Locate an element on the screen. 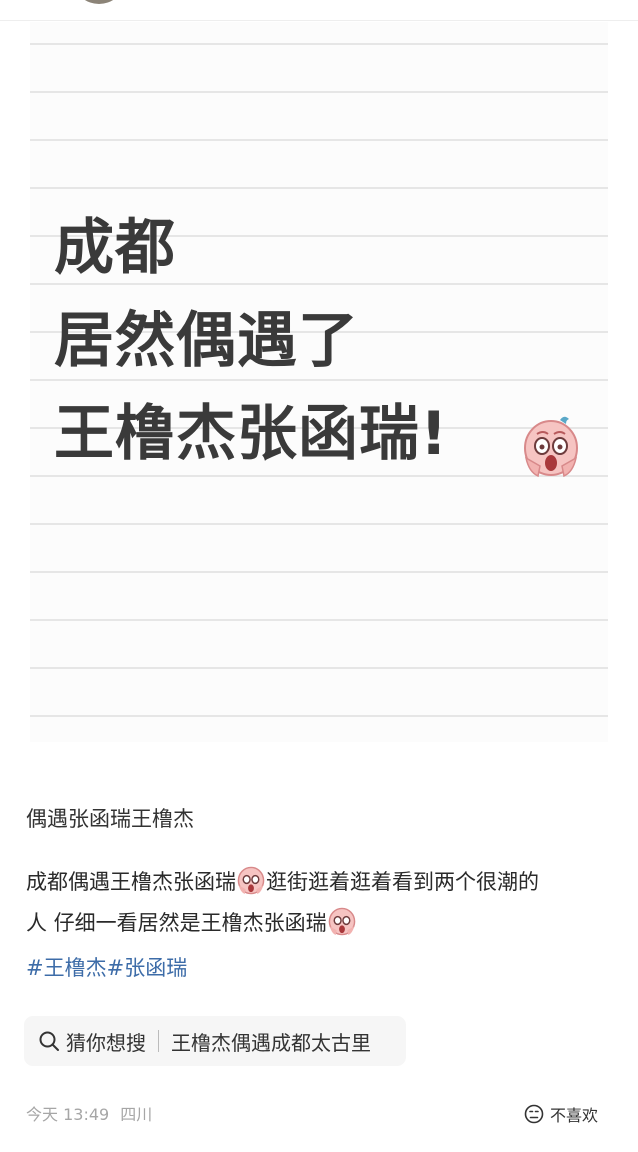 The image size is (638, 1152). header-divider is located at coordinates (319, 20).